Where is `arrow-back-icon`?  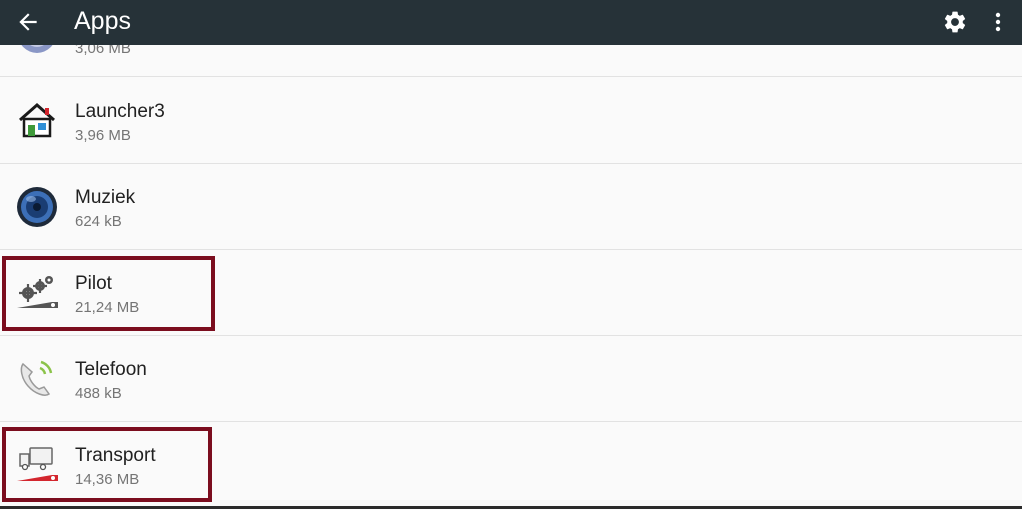 arrow-back-icon is located at coordinates (28, 22).